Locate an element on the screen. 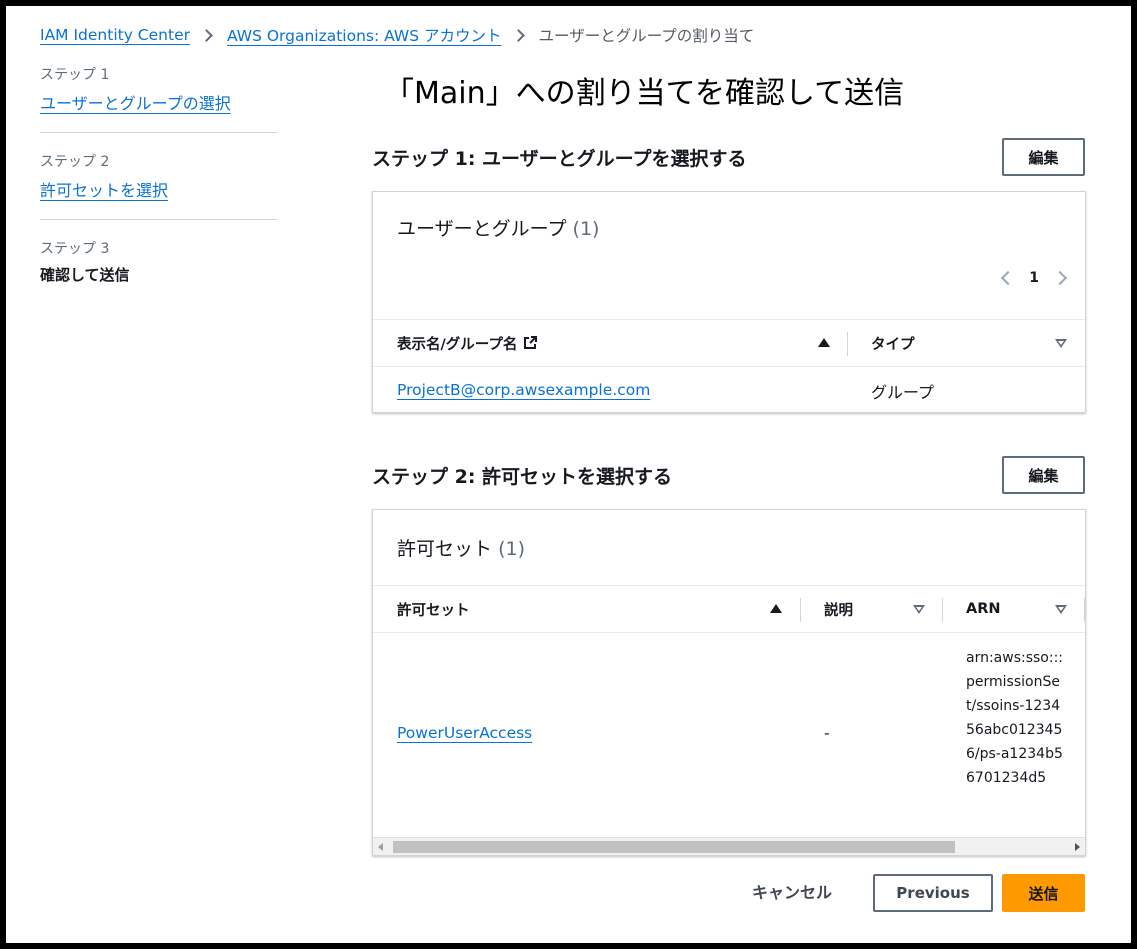 The image size is (1137, 949). external-link-icon is located at coordinates (530, 343).